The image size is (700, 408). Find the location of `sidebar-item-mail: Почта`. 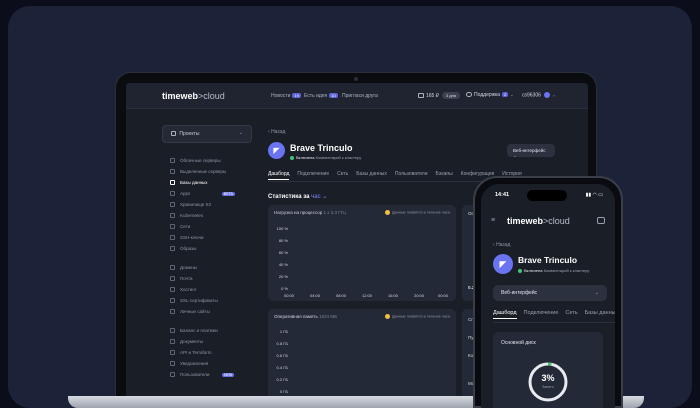

sidebar-item-mail: Почта is located at coordinates (210, 278).